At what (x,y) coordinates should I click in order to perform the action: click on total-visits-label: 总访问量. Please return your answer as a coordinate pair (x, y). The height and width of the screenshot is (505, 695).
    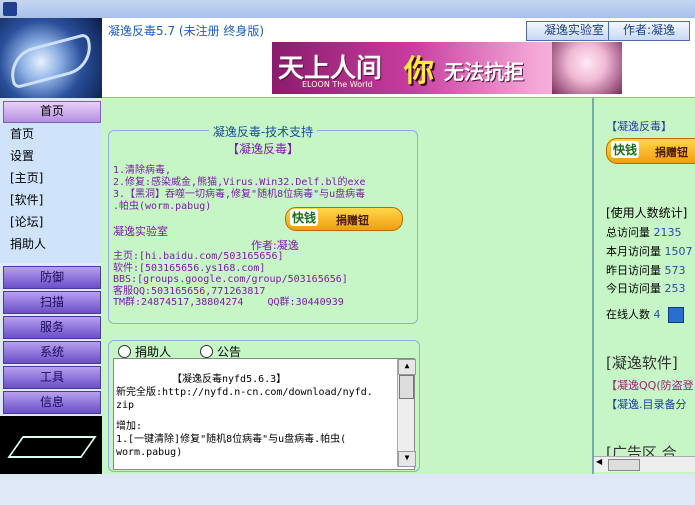
    Looking at the image, I should click on (628, 232).